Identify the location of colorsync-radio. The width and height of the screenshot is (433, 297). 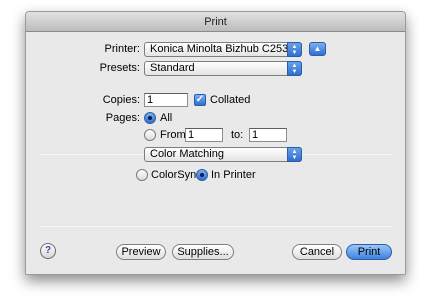
(142, 175).